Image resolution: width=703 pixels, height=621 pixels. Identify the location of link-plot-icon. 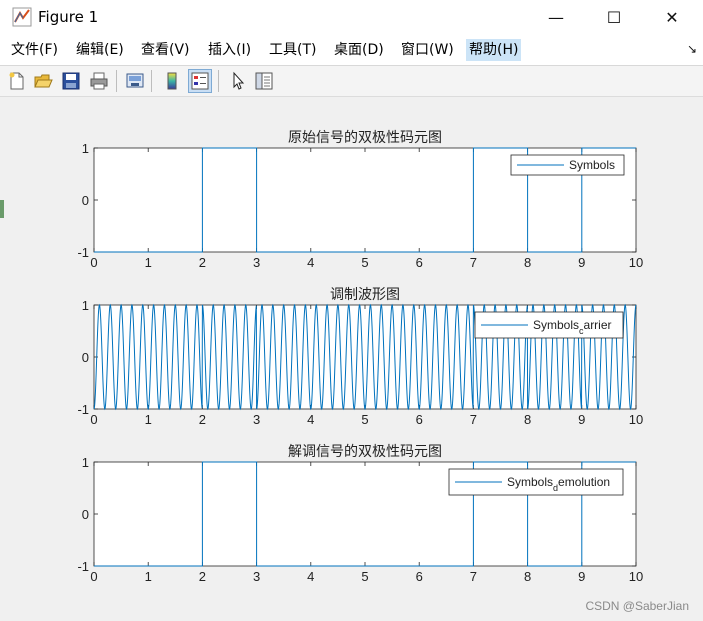
(135, 80).